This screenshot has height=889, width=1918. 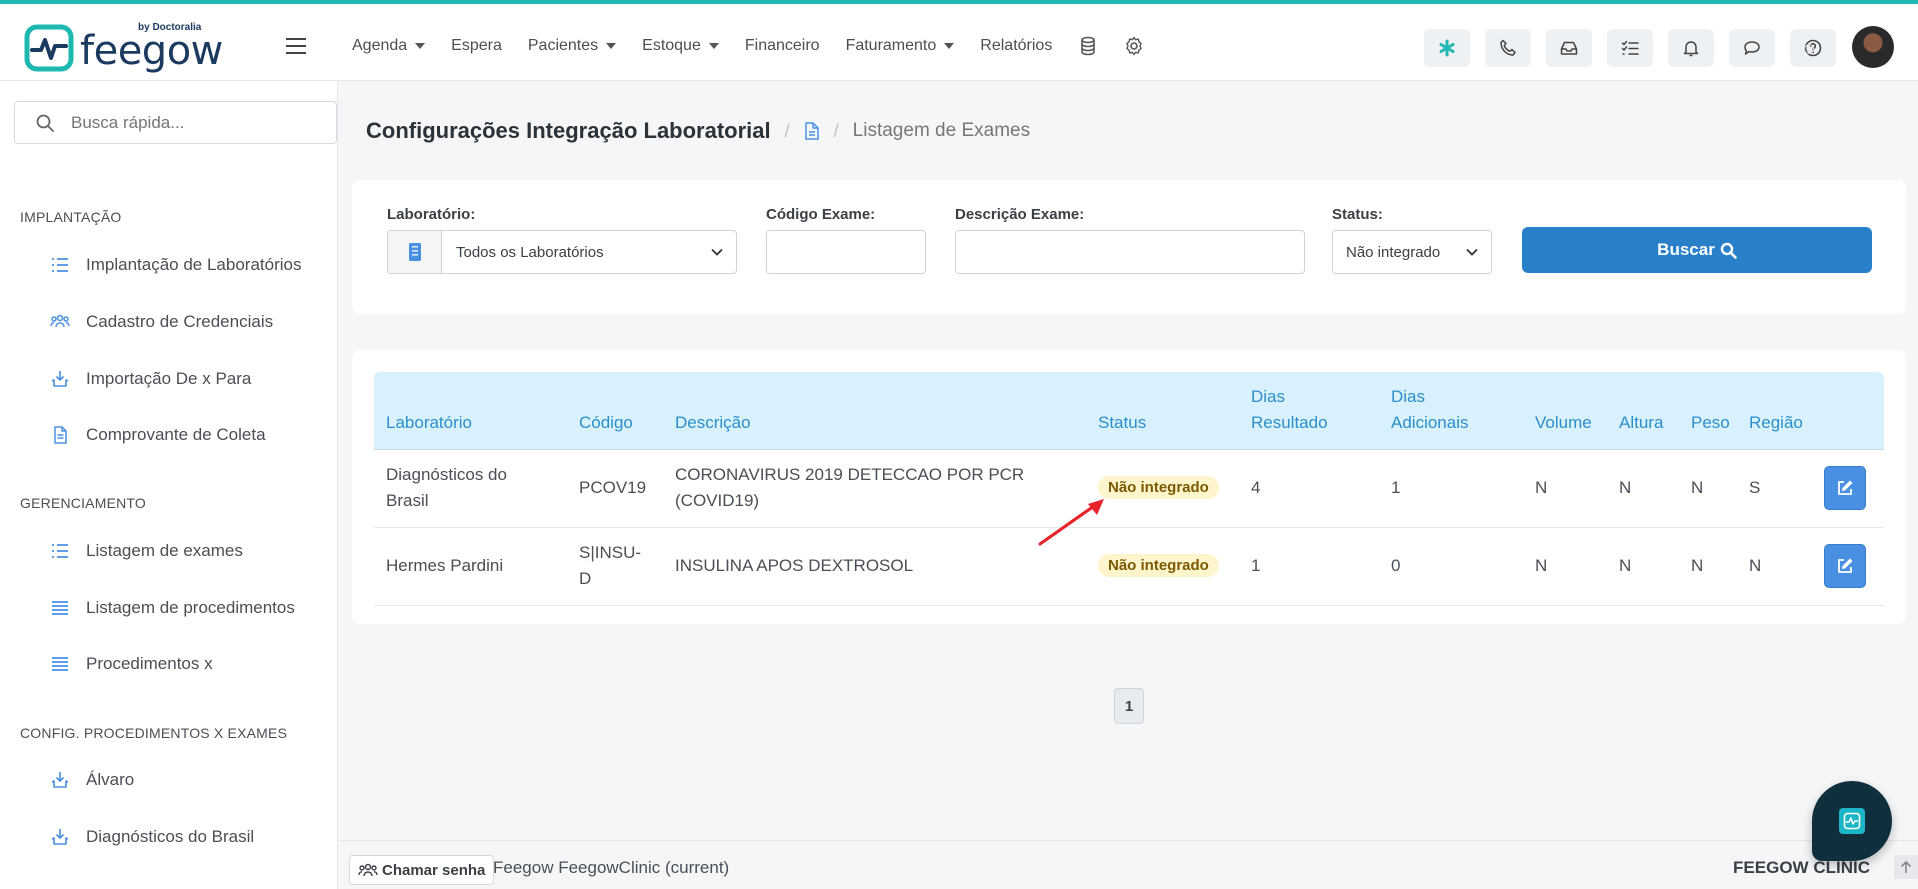 I want to click on cell-laboratorio: Diagnósticos do Brasil, so click(x=446, y=488).